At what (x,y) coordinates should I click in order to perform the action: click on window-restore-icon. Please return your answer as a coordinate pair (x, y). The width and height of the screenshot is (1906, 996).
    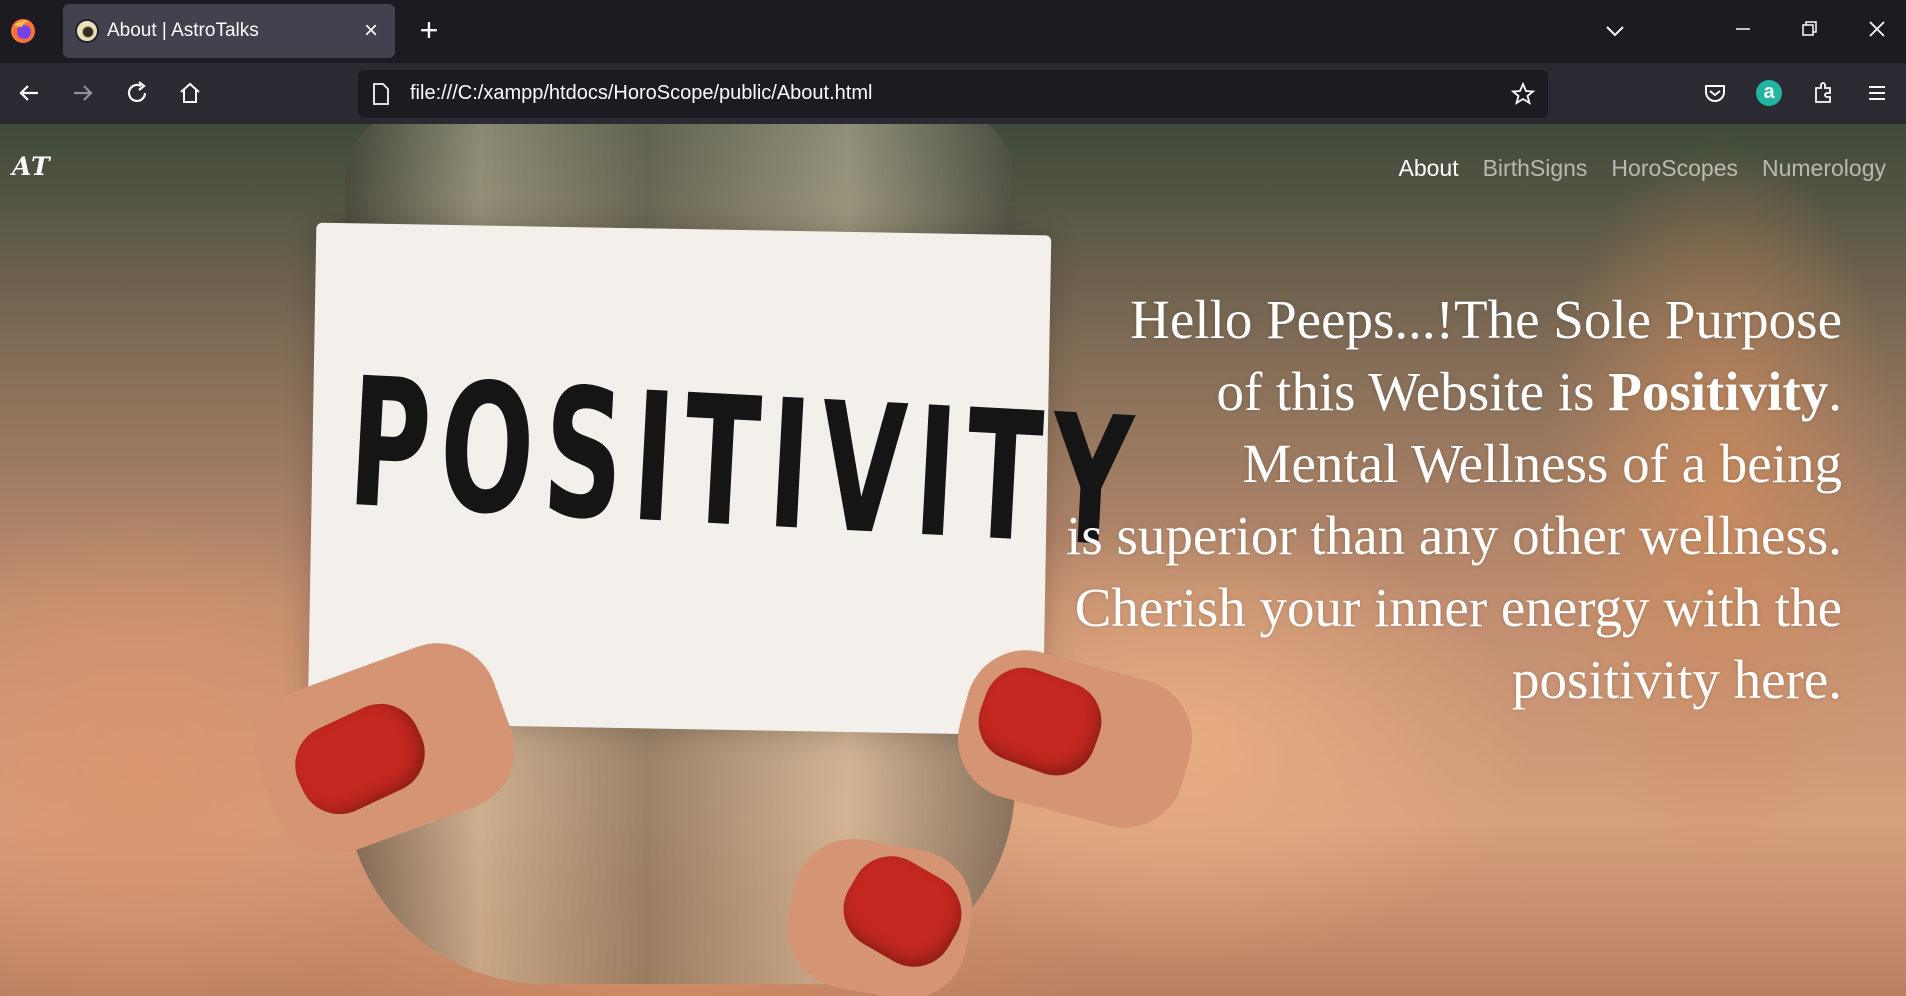
    Looking at the image, I should click on (1809, 29).